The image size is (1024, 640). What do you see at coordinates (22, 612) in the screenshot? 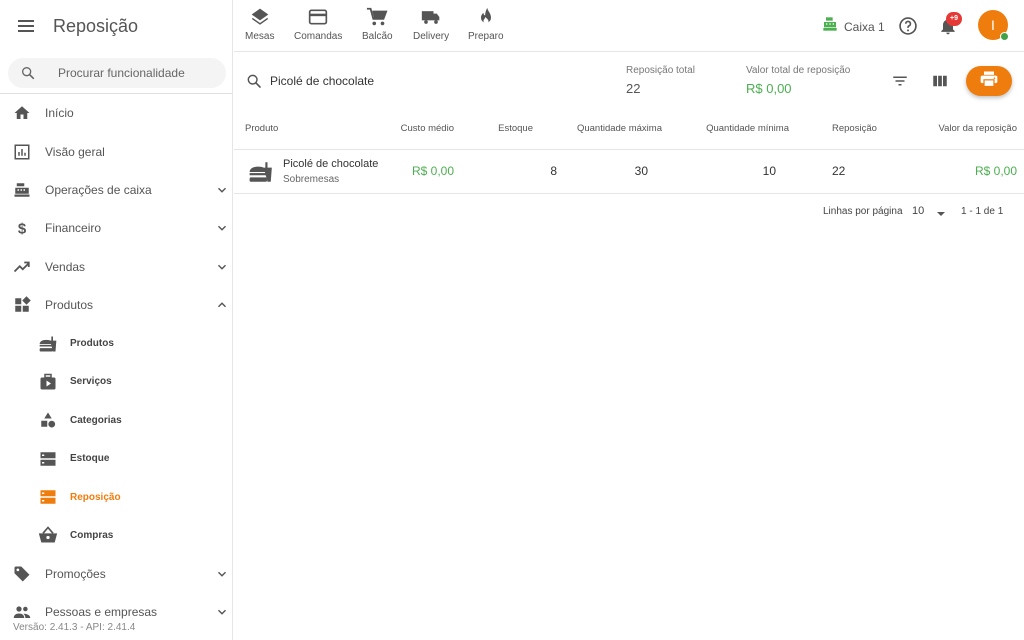
I see `people-icon` at bounding box center [22, 612].